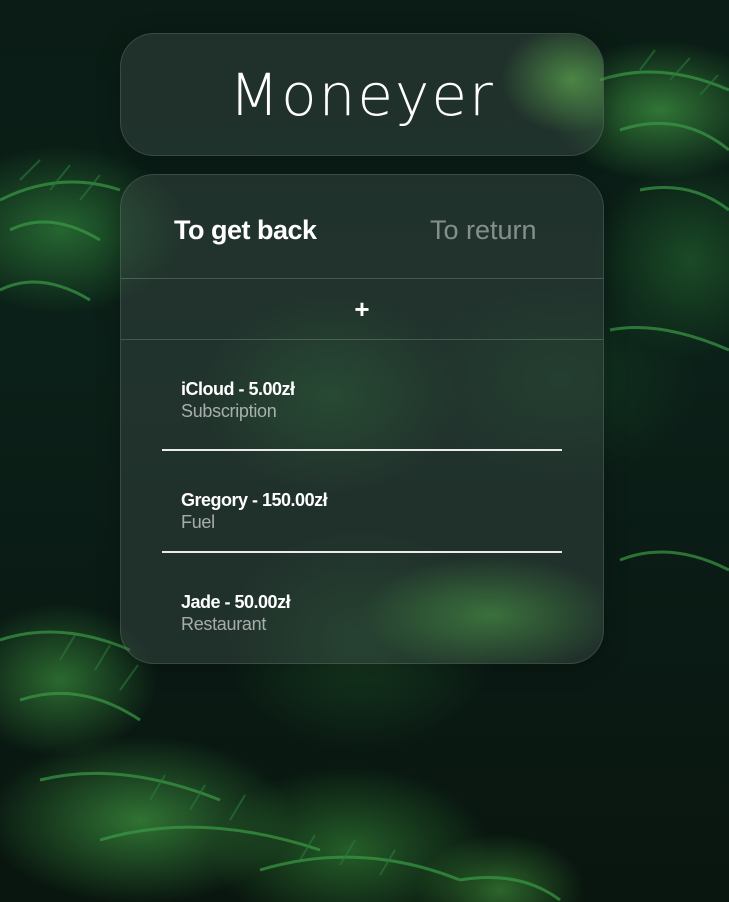 The image size is (729, 902). Describe the element at coordinates (483, 230) in the screenshot. I see `tab-to-return: To return` at that location.